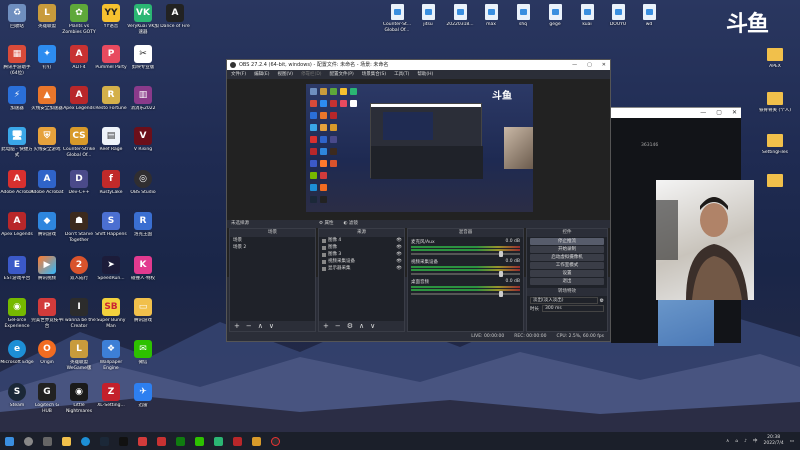 The height and width of the screenshot is (450, 800). Describe the element at coordinates (602, 301) in the screenshot. I see `gear-icon: ⚙` at that location.